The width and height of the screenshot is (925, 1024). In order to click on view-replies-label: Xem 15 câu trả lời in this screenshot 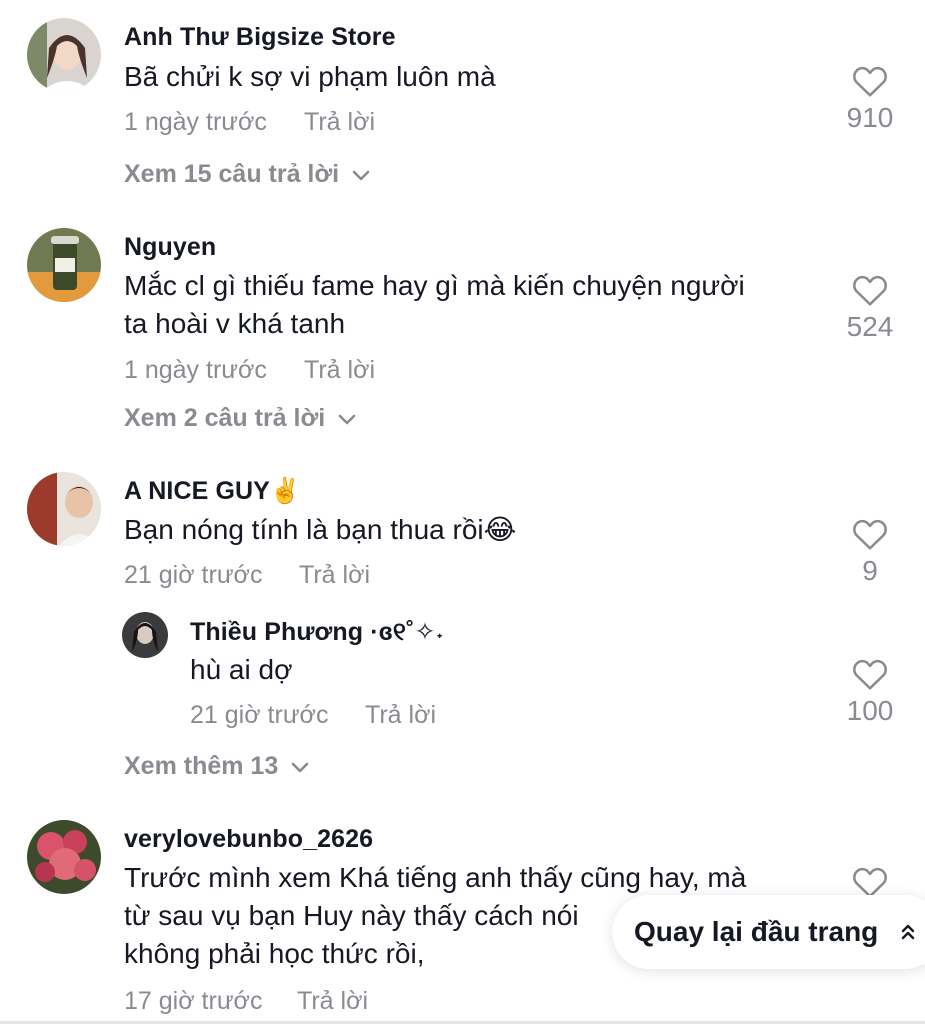, I will do `click(232, 174)`.